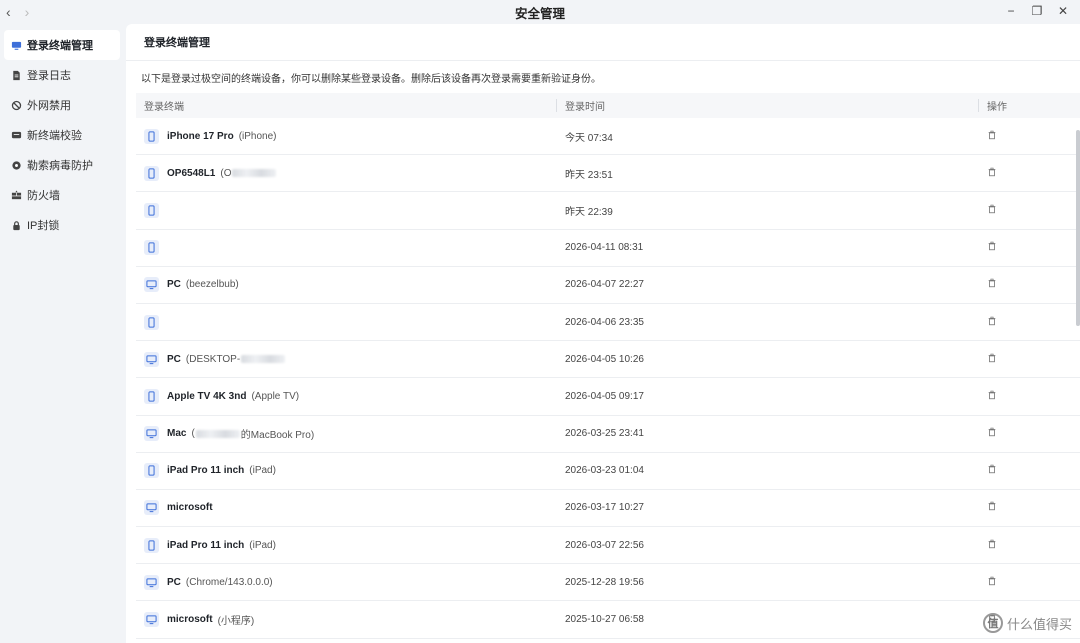 The width and height of the screenshot is (1080, 643). I want to click on ban-icon, so click(16, 105).